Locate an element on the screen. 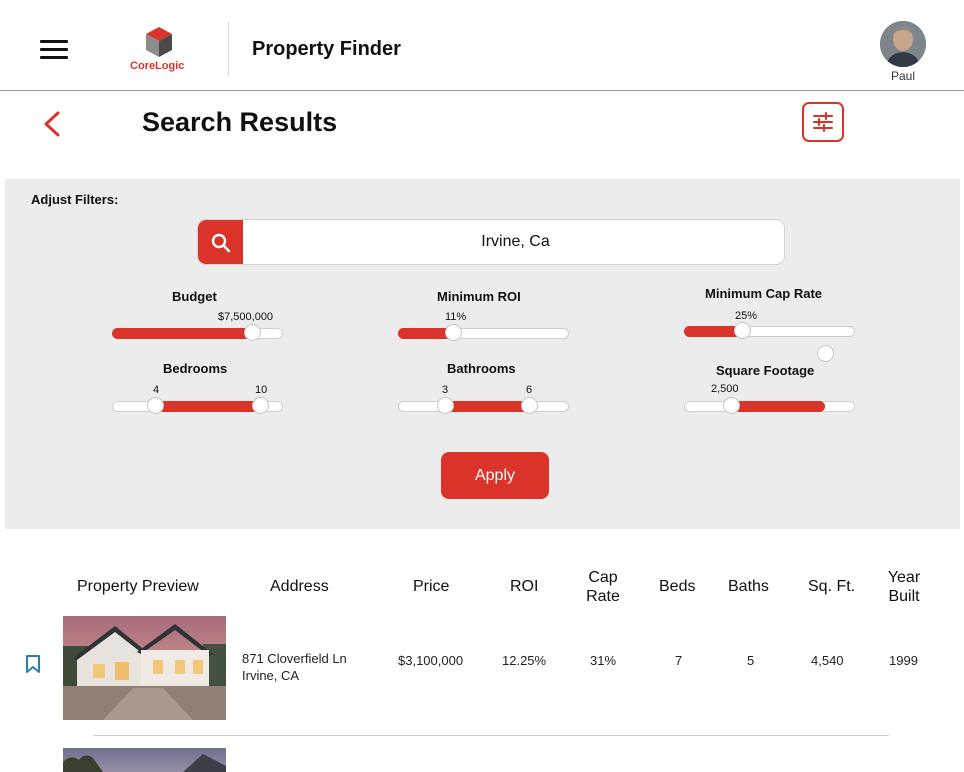 This screenshot has height=772, width=964. col-header-beds: Beds is located at coordinates (677, 586).